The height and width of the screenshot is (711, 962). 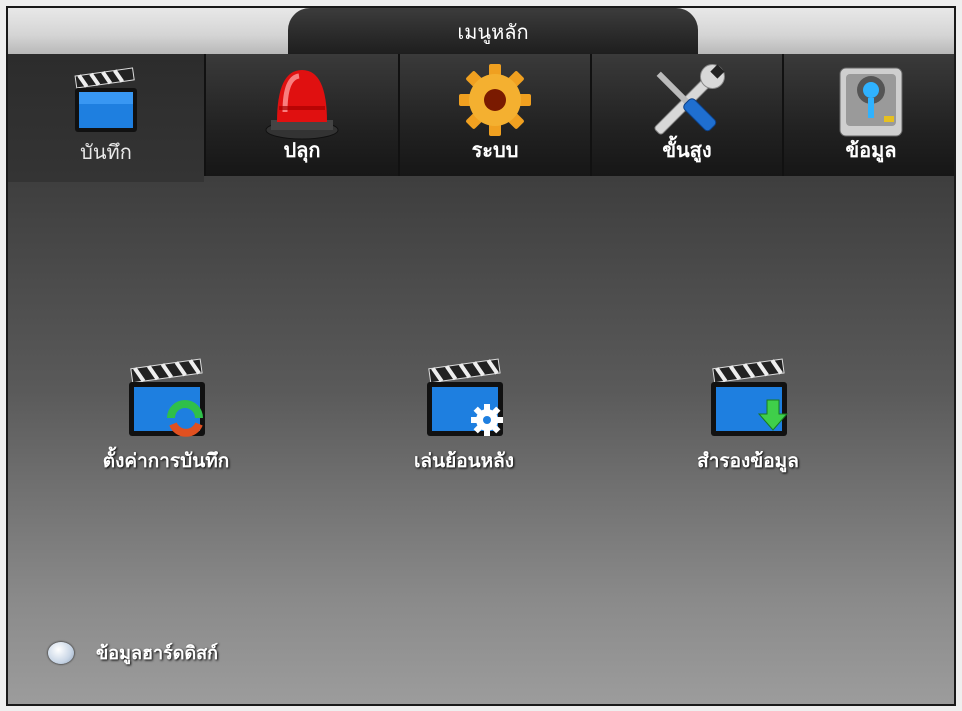 I want to click on tab-alarm: ปลุก, so click(x=301, y=115).